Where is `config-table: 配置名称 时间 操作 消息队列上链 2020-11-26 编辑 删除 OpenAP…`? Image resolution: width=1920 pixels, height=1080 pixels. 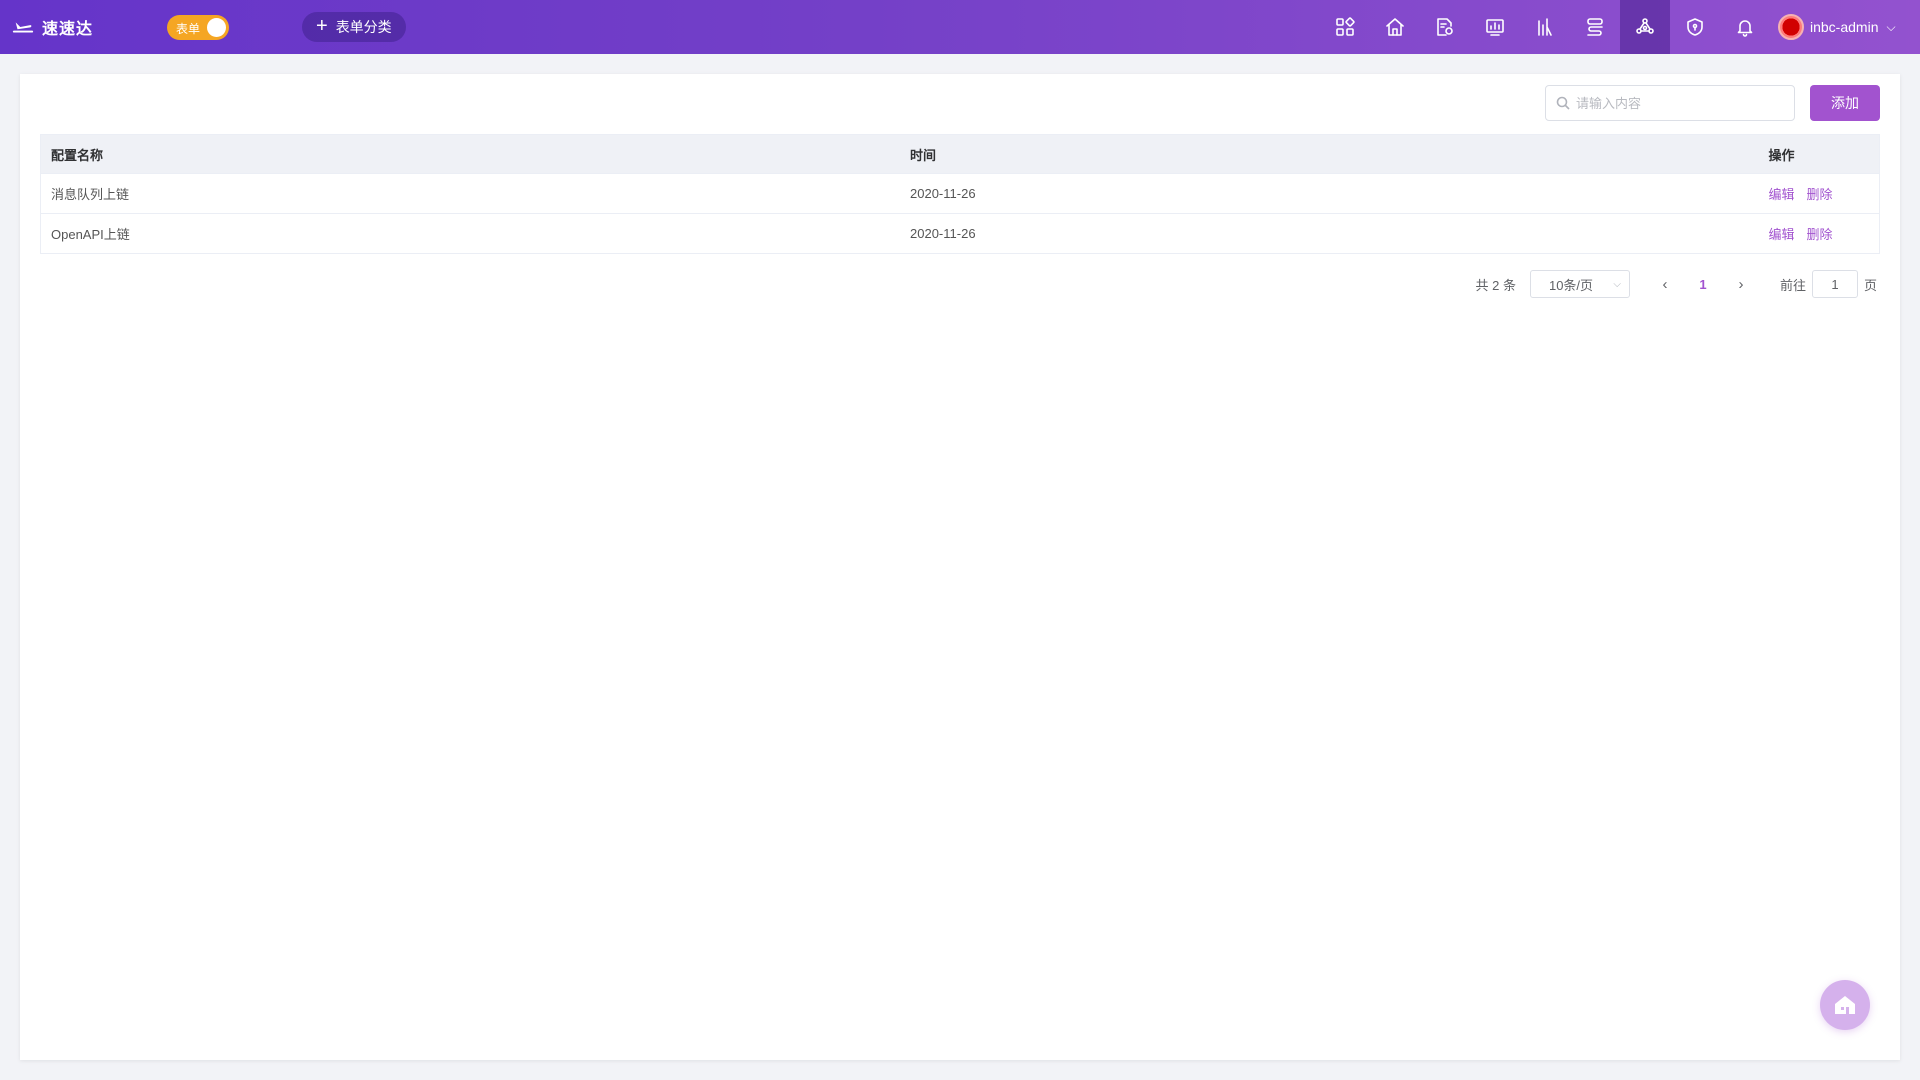
config-table: 配置名称 时间 操作 消息队列上链 2020-11-26 编辑 删除 OpenAP… is located at coordinates (960, 194).